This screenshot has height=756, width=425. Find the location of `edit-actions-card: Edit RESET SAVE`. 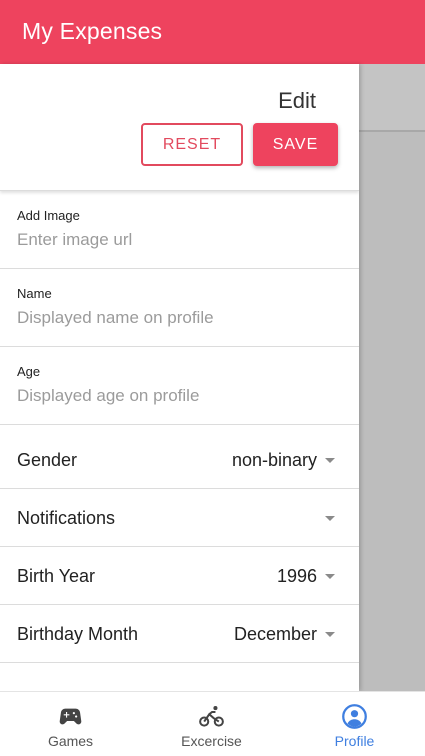

edit-actions-card: Edit RESET SAVE is located at coordinates (179, 127).